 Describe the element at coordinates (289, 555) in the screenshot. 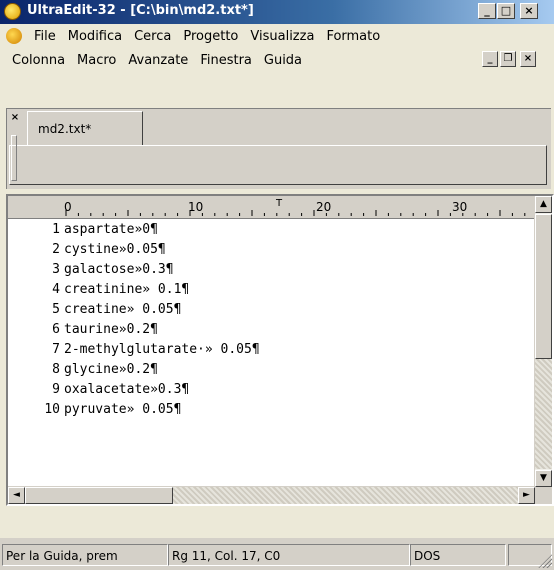

I see `status-position: Rg 11, Col. 17, C0` at that location.